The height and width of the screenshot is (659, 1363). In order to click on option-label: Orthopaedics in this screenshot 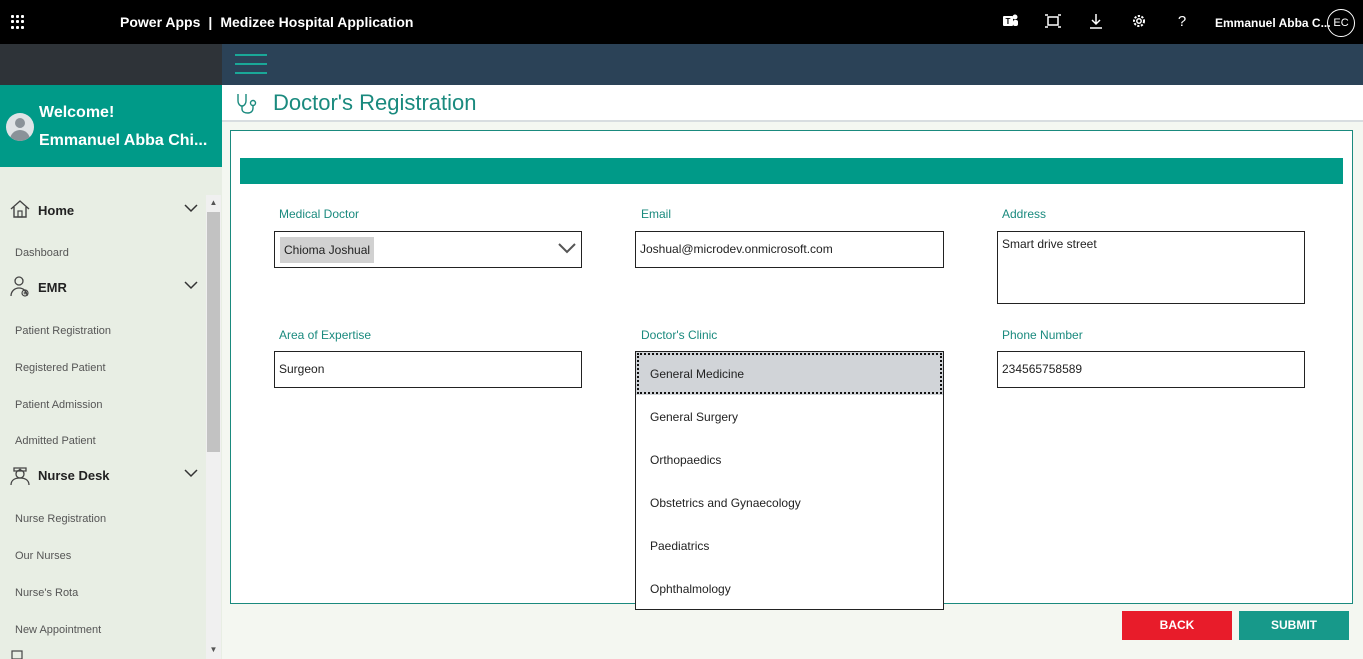, I will do `click(686, 460)`.